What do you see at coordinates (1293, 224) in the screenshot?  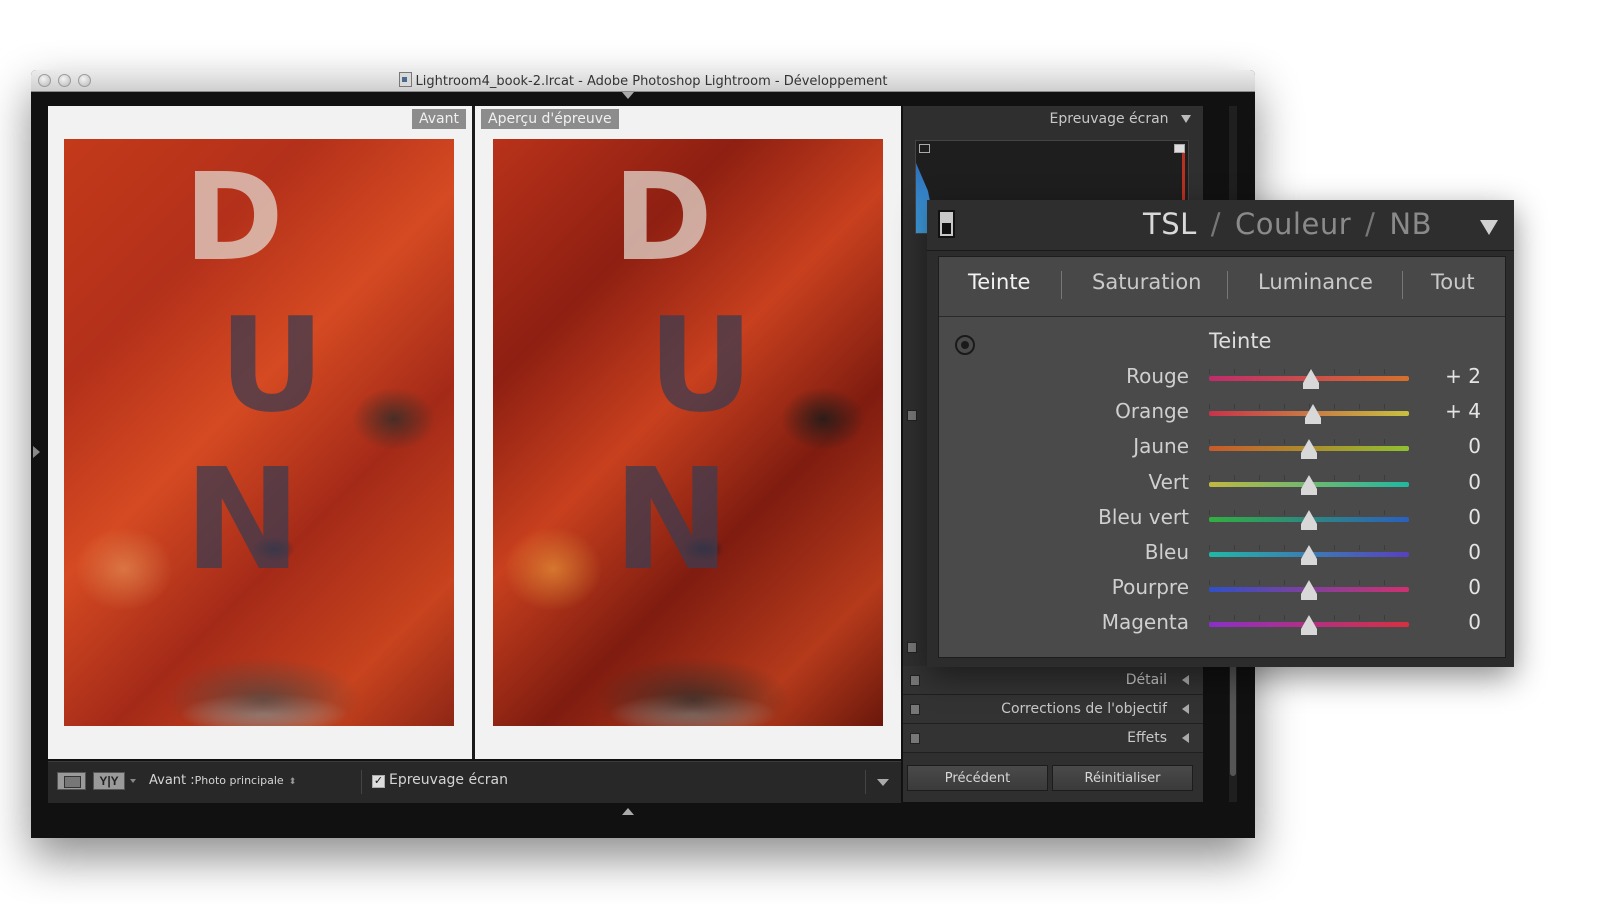 I see `title-color: Couleur` at bounding box center [1293, 224].